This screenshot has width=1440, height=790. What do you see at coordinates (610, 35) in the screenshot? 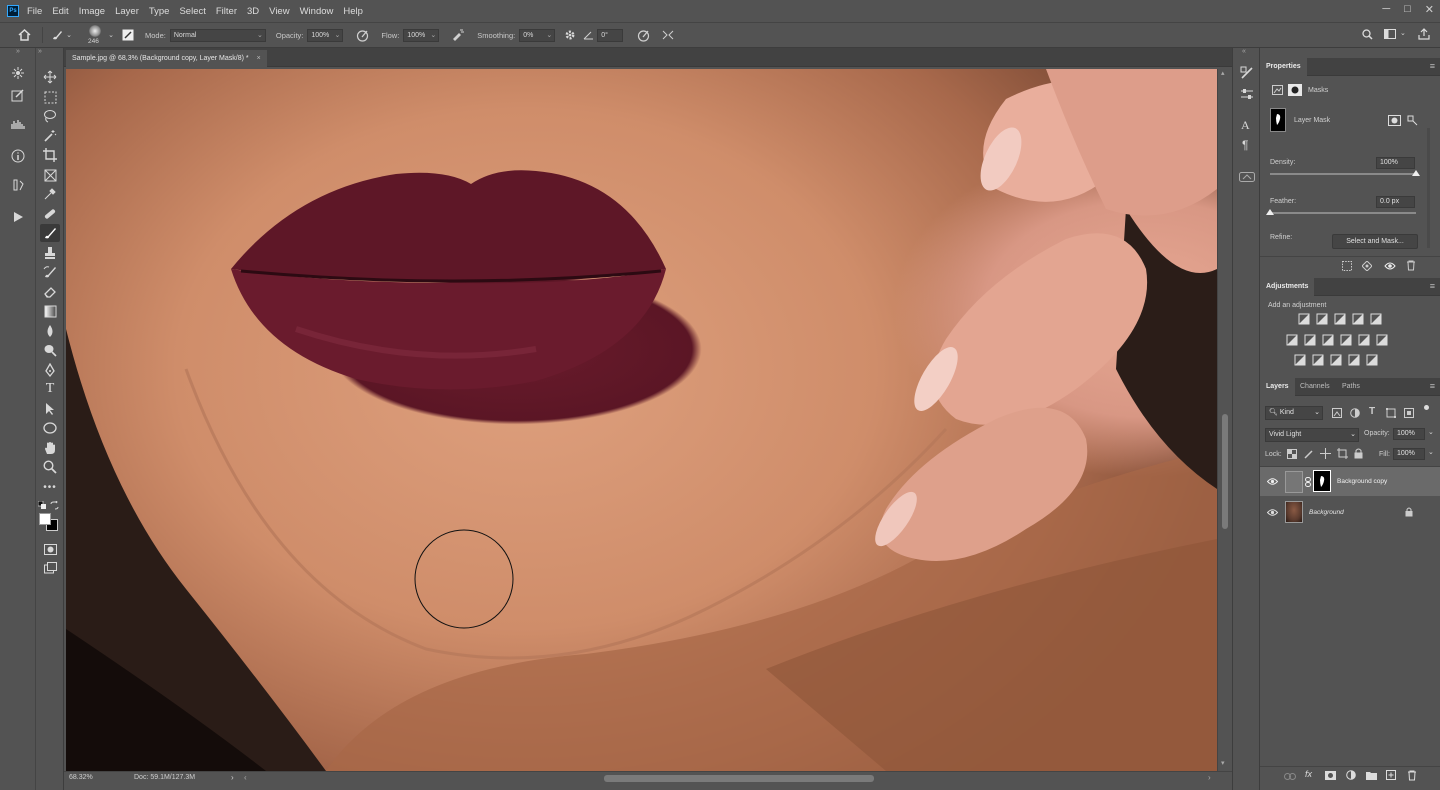
I see `angle-input: 0°` at bounding box center [610, 35].